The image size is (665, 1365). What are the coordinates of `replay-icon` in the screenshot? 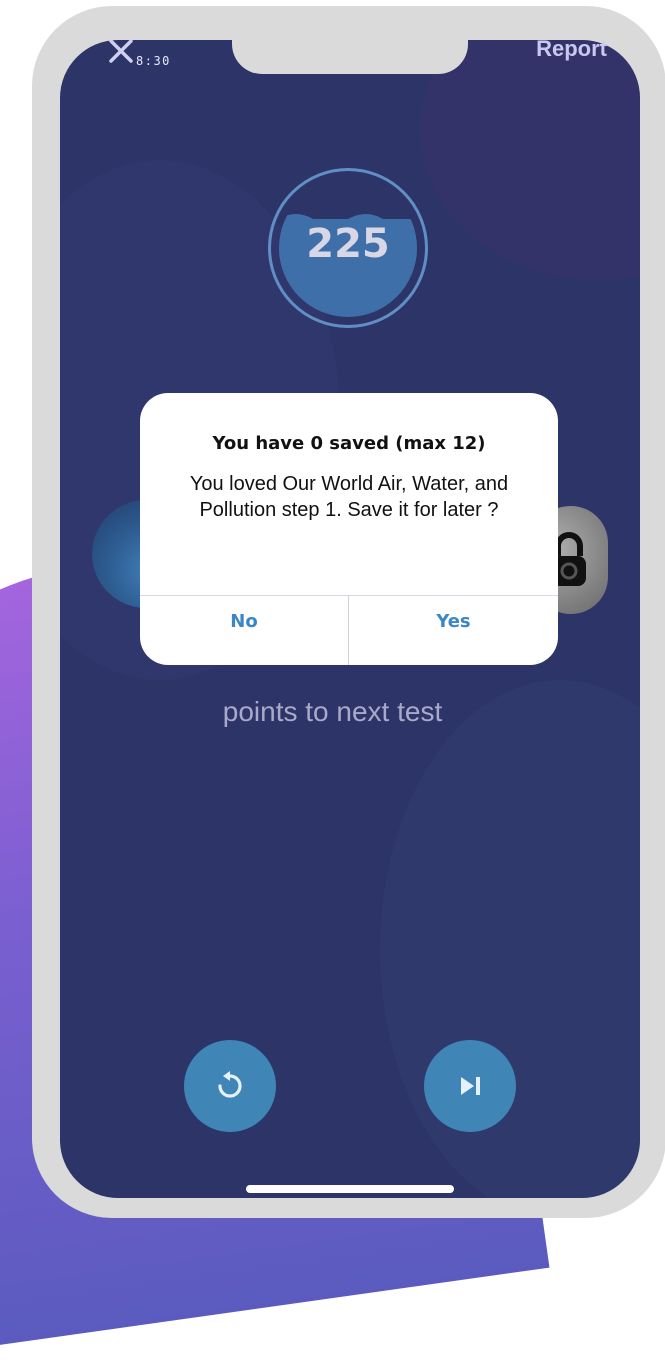 It's located at (230, 1084).